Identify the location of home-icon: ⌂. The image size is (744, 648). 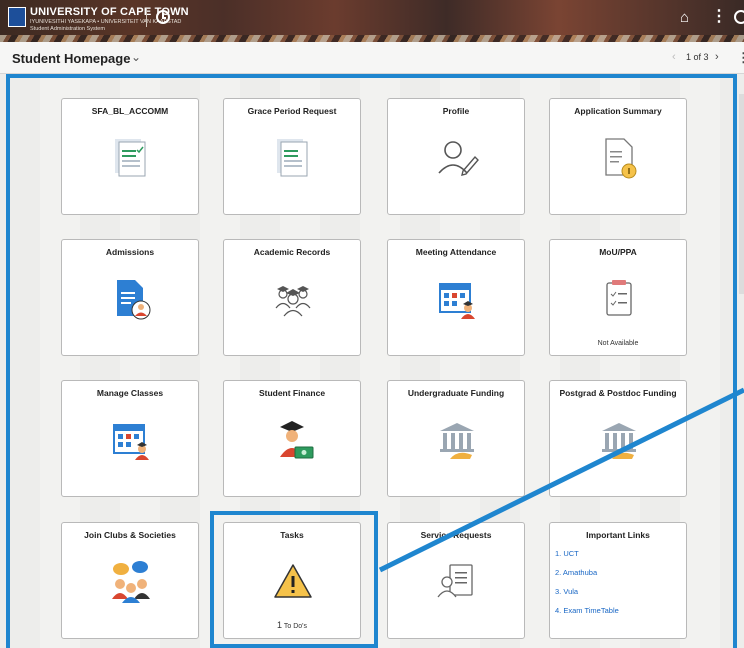
(684, 18).